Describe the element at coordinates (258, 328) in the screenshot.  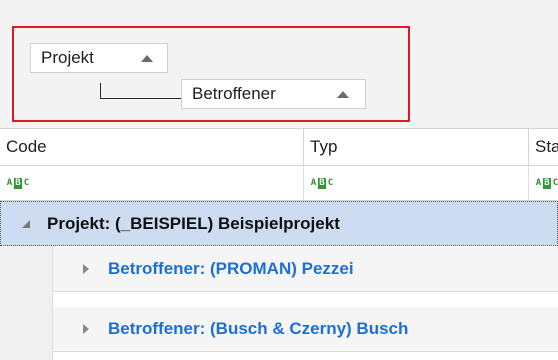
I see `group-row-label: Betroffener: (Busch & Czerny) Busch` at that location.